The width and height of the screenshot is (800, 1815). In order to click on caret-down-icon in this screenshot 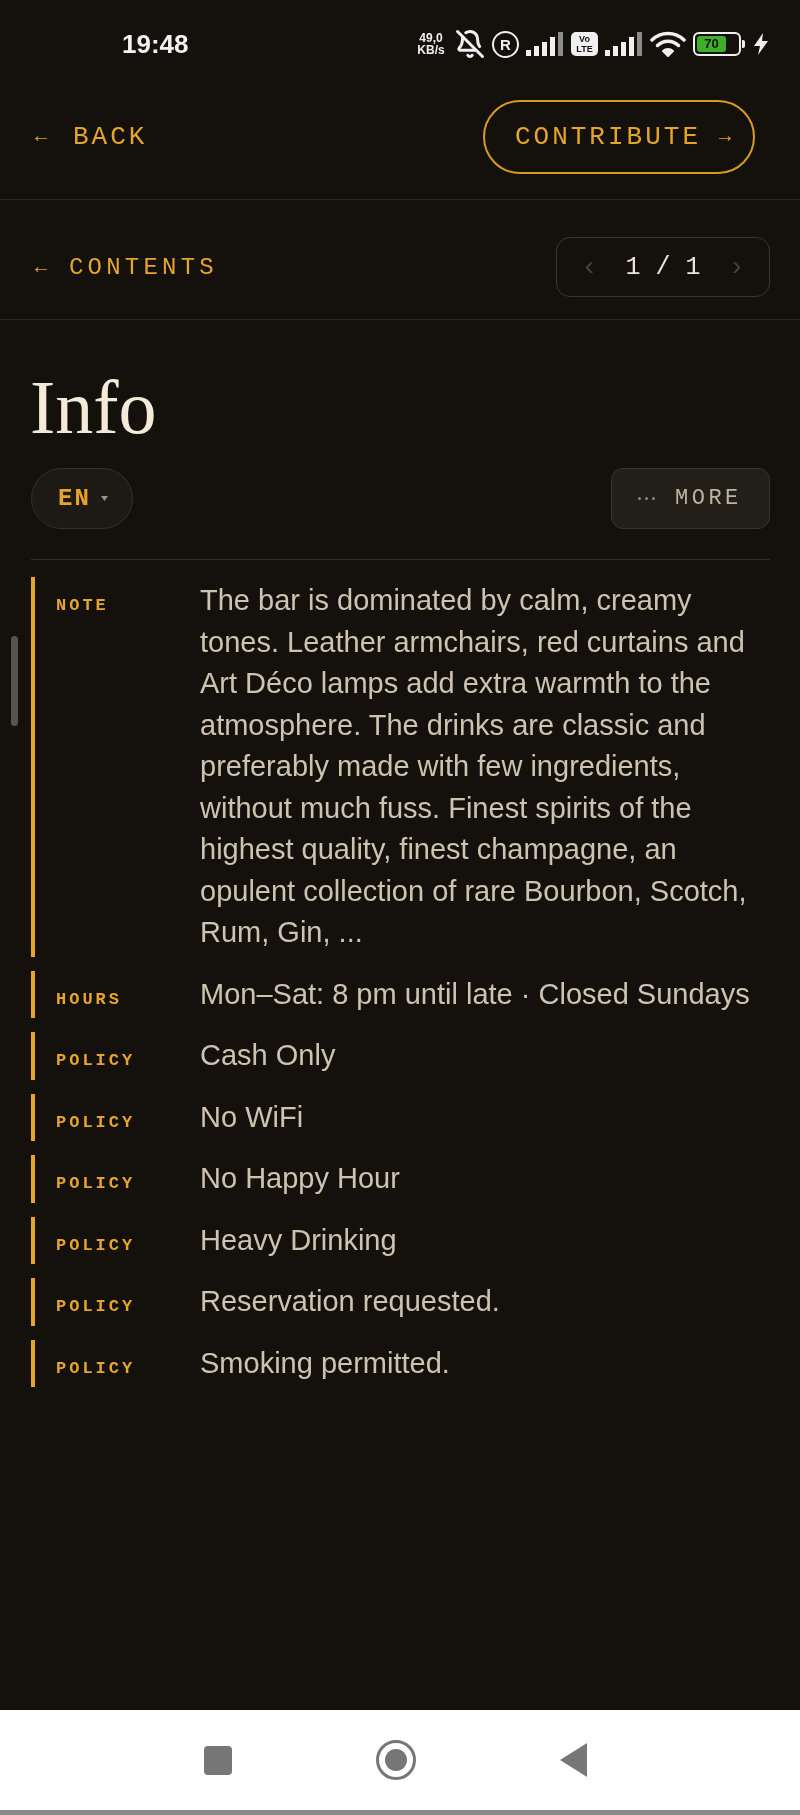, I will do `click(104, 498)`.